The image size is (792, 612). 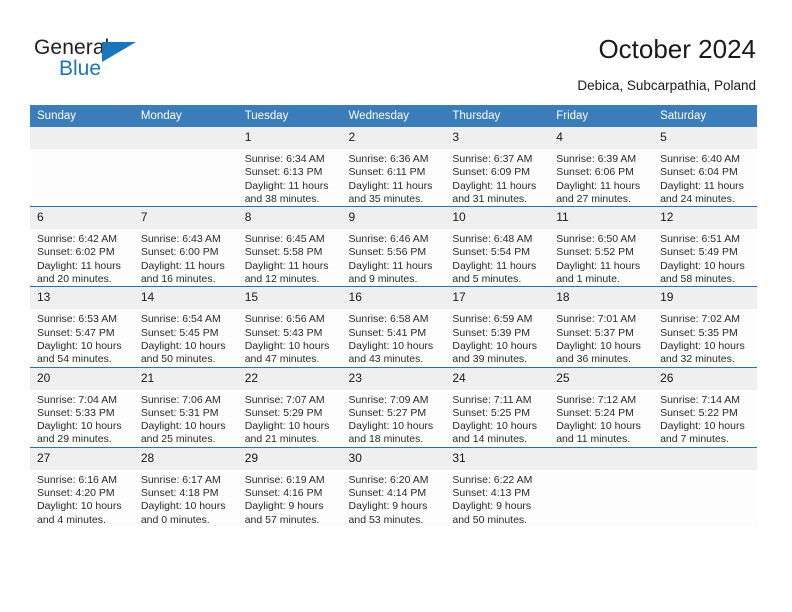 What do you see at coordinates (386, 519) in the screenshot?
I see `daylight-line-2: and 53 minutes.` at bounding box center [386, 519].